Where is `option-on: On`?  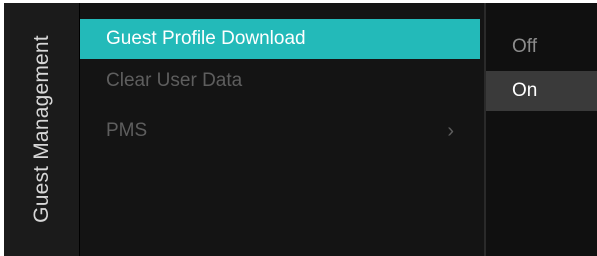
option-on: On is located at coordinates (541, 91).